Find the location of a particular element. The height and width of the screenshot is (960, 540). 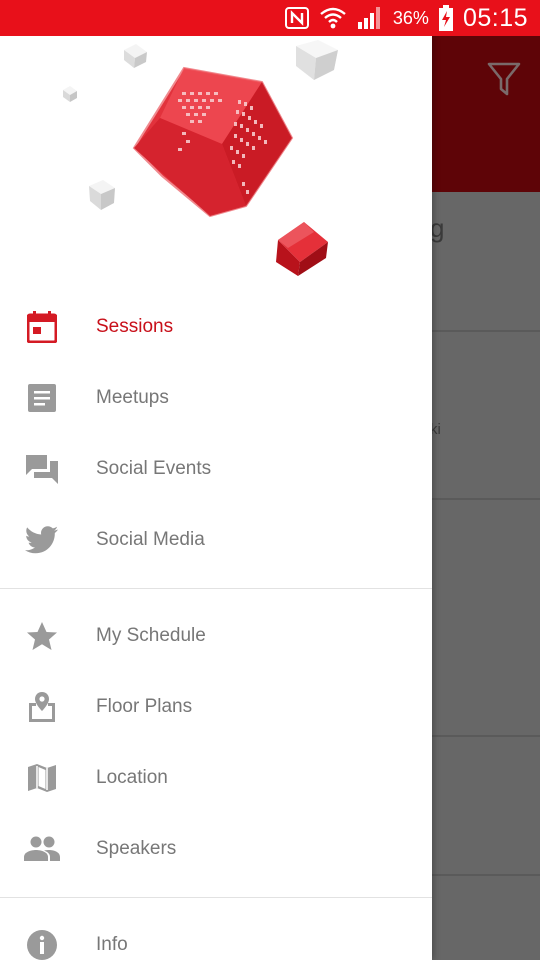

chat-bubbles-icon is located at coordinates (42, 469).